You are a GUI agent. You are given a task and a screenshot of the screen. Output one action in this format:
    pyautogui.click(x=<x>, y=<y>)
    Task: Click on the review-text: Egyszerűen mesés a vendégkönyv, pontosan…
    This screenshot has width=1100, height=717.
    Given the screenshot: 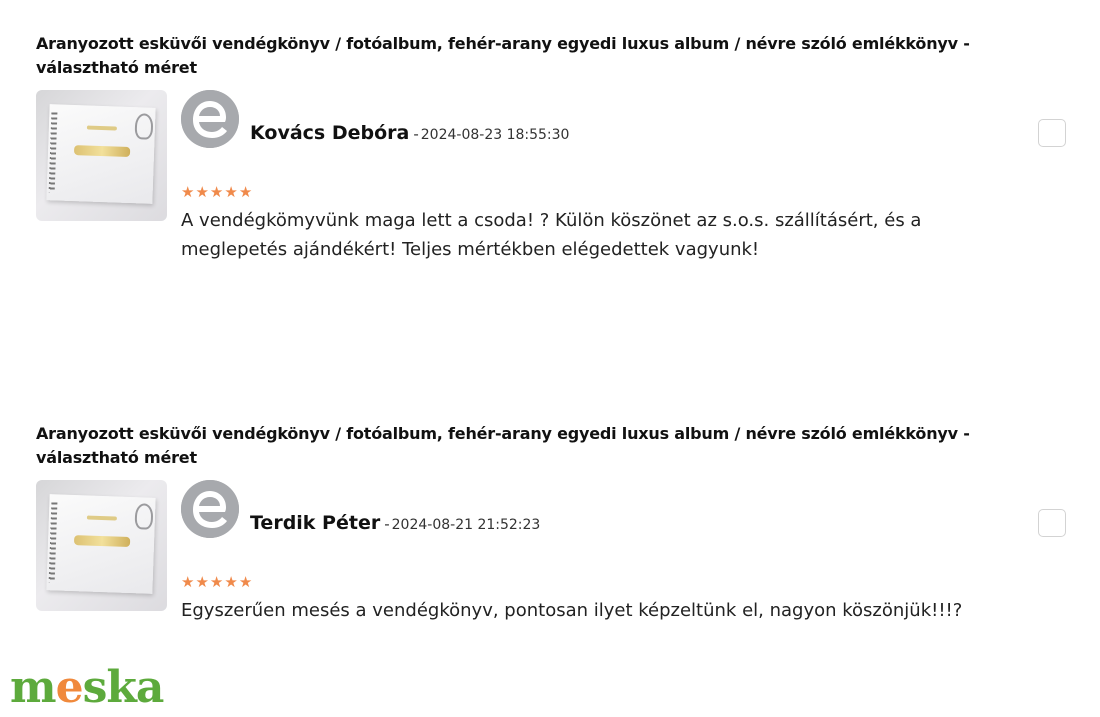 What is the action you would take?
    pyautogui.click(x=572, y=610)
    